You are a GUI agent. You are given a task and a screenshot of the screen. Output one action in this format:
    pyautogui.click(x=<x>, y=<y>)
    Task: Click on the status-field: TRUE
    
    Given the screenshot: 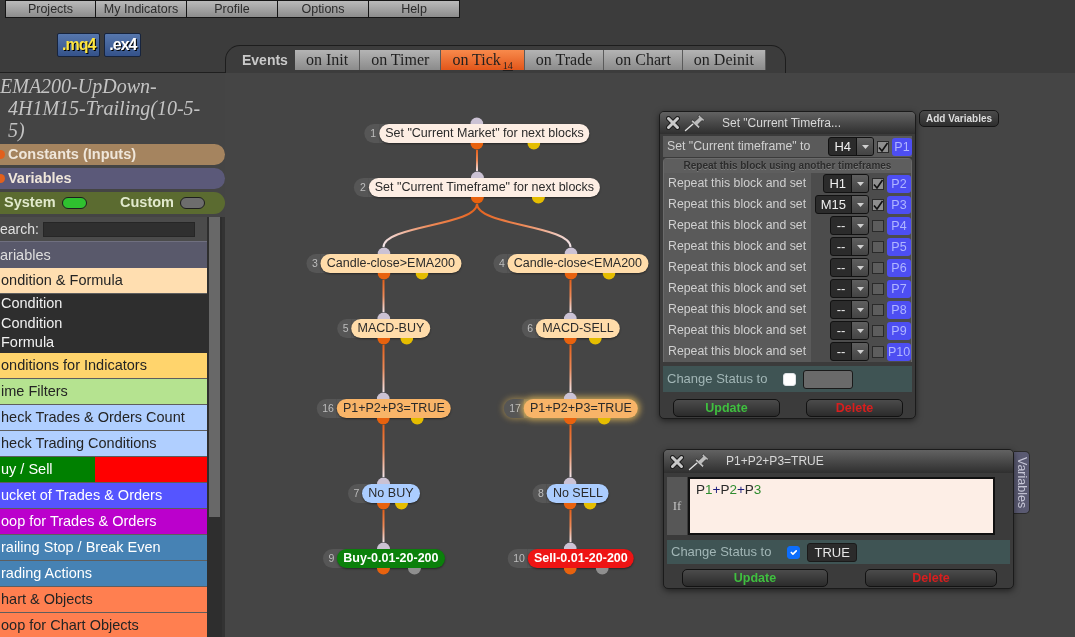 What is the action you would take?
    pyautogui.click(x=832, y=552)
    